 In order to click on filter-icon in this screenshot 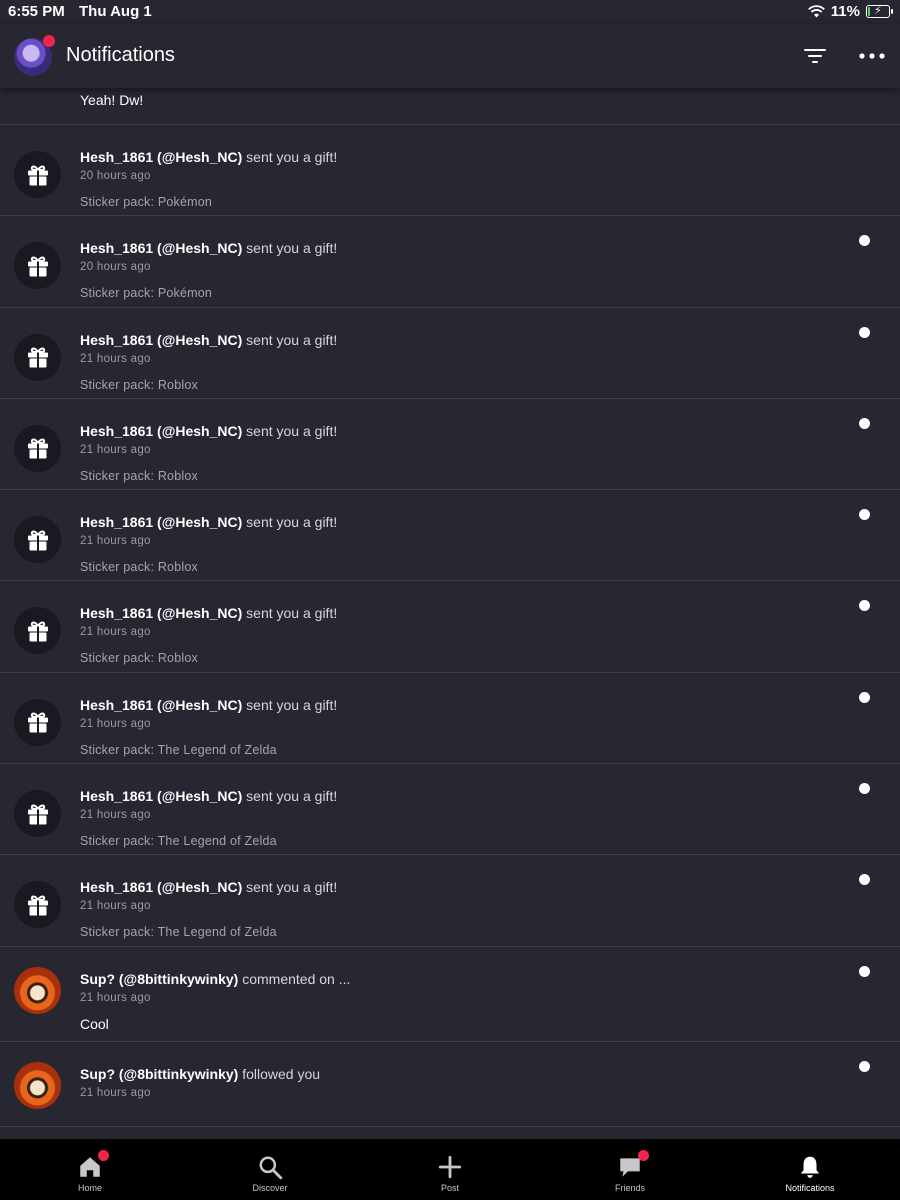, I will do `click(815, 56)`.